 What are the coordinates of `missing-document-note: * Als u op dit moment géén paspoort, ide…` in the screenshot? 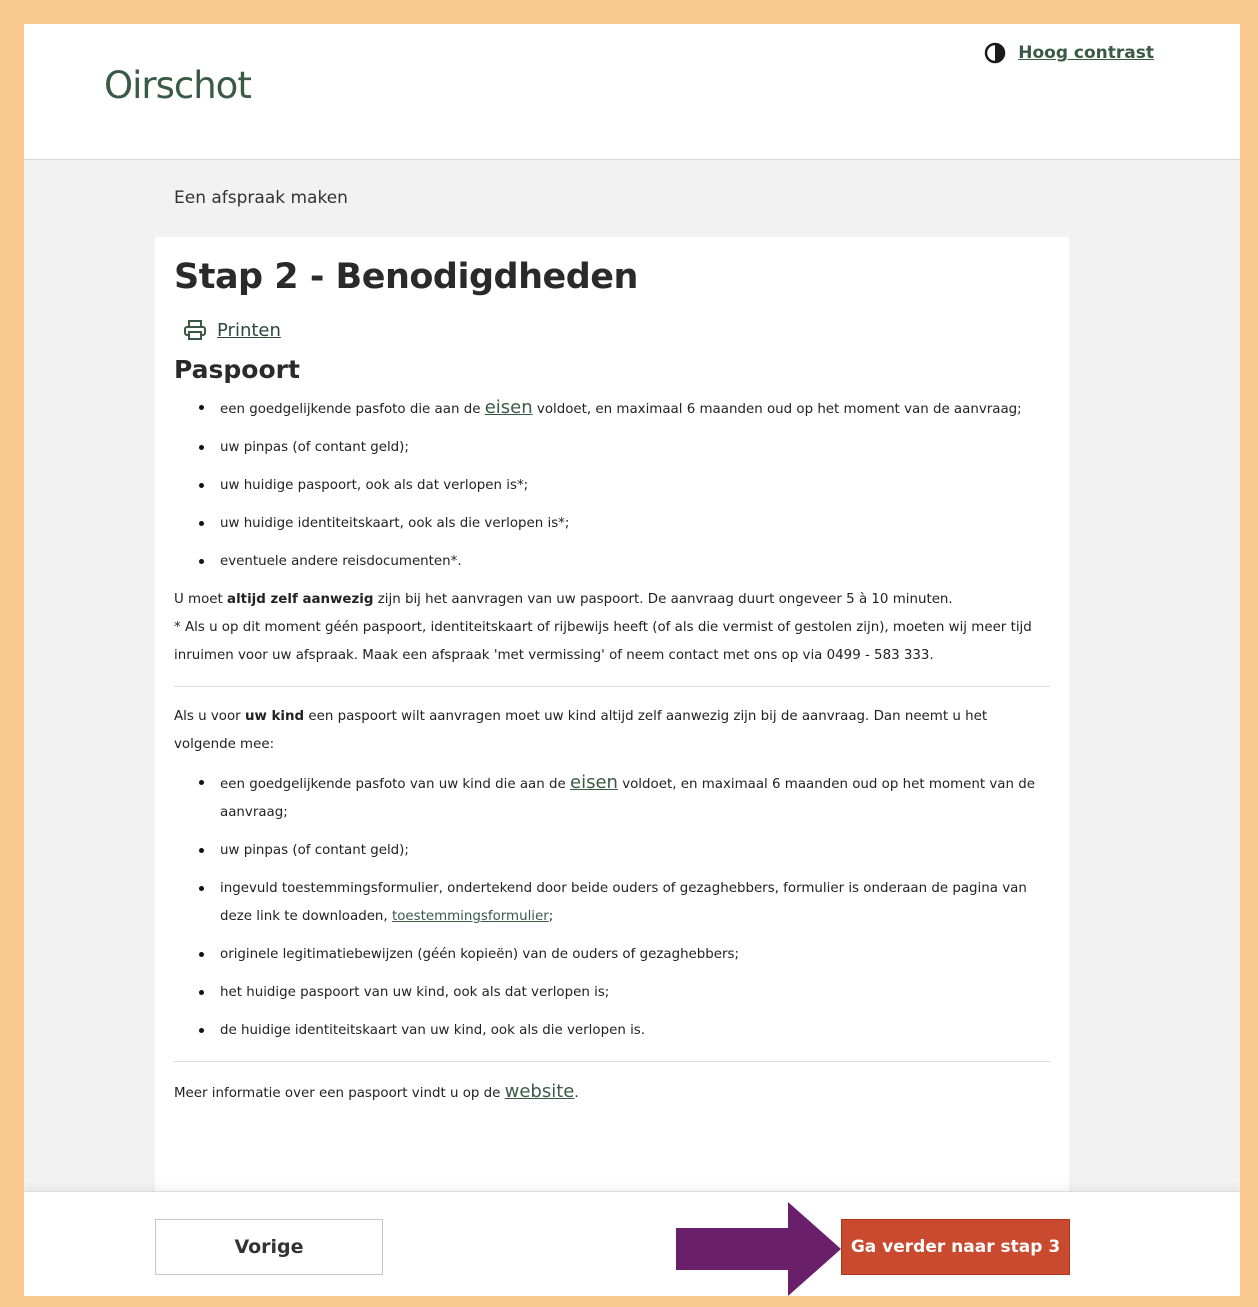 It's located at (603, 641).